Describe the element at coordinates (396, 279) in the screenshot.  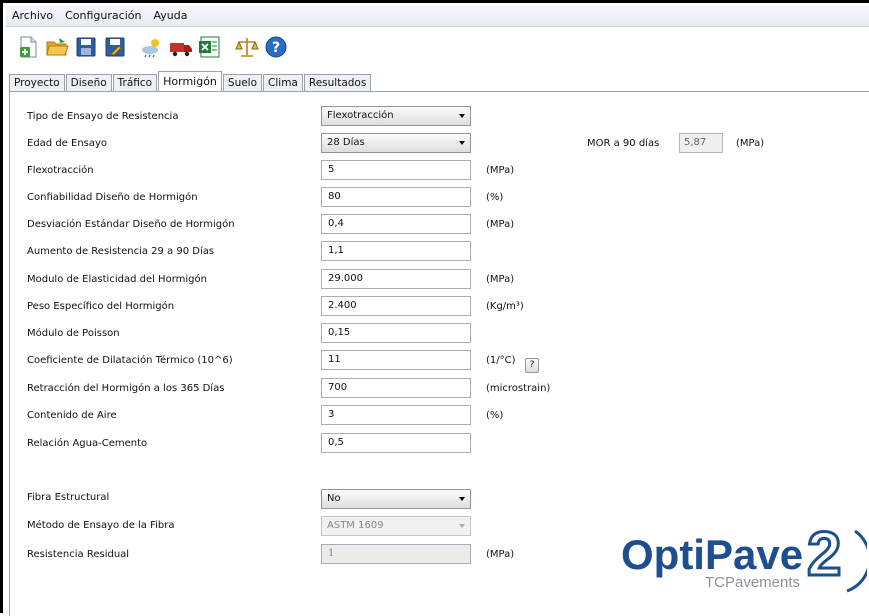
I see `modulo-elasticidad-input: 29.000` at that location.